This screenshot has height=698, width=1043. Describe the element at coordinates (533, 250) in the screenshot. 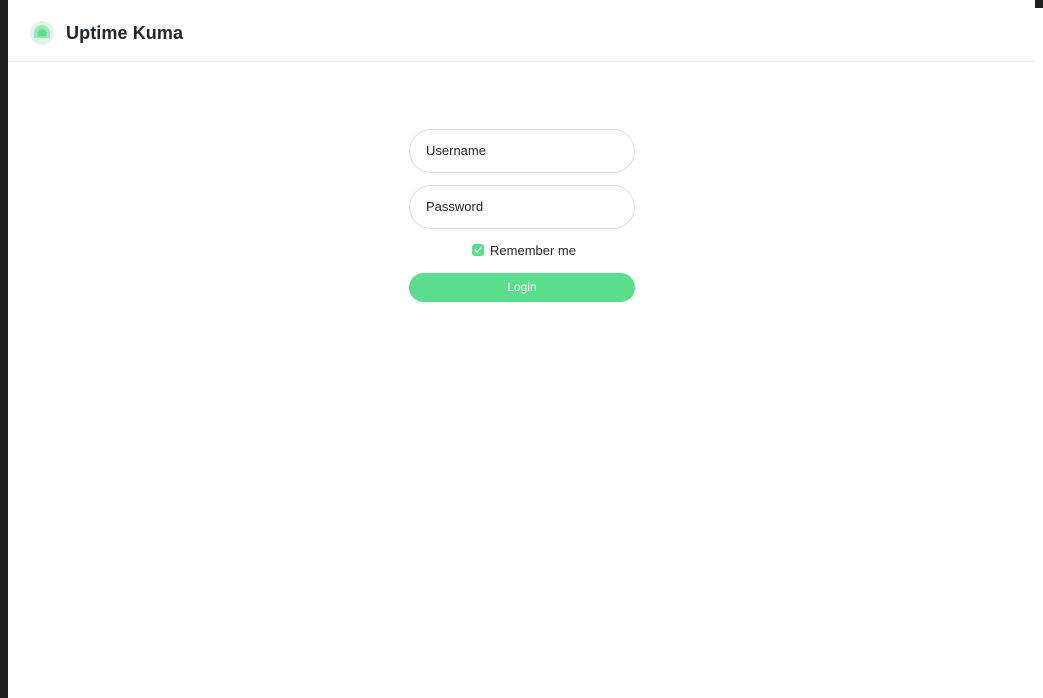

I see `remember-me-label: Remember me` at that location.